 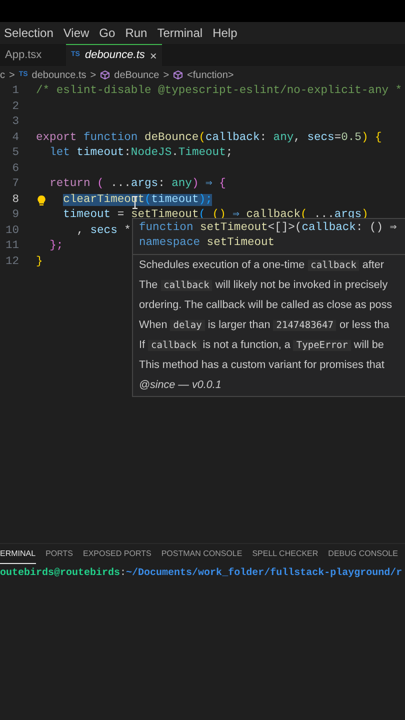 What do you see at coordinates (264, 325) in the screenshot?
I see `doc-text: When delay is larger than 2147483647 or less tha` at bounding box center [264, 325].